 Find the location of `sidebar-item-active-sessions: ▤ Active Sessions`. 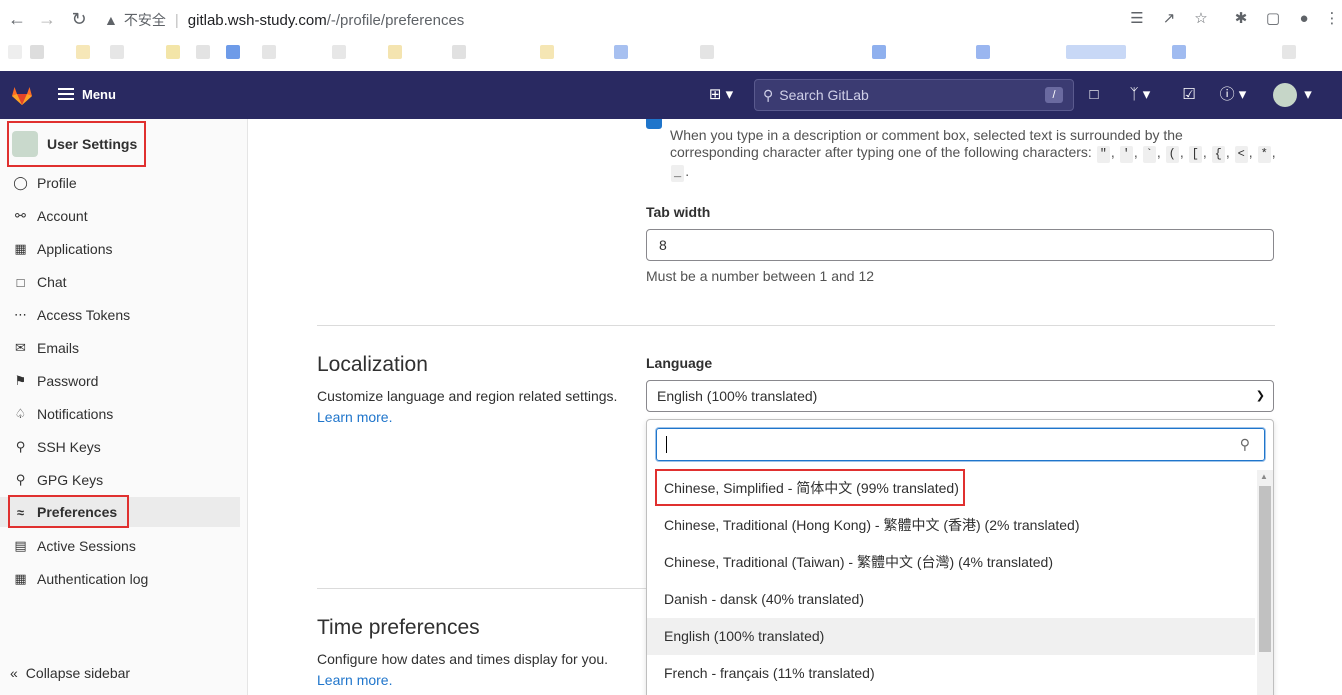

sidebar-item-active-sessions: ▤ Active Sessions is located at coordinates (120, 546).